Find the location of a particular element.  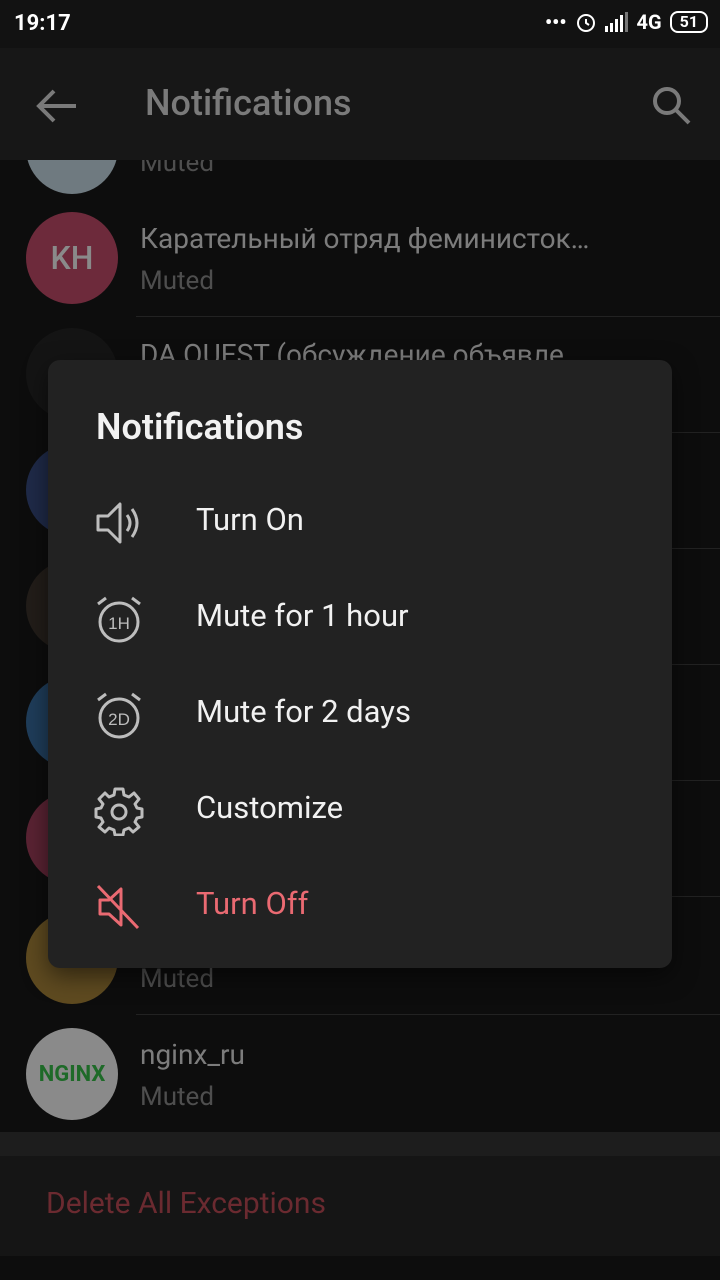

list-item: KH Карательный отряд феминисток… Muted is located at coordinates (360, 264).